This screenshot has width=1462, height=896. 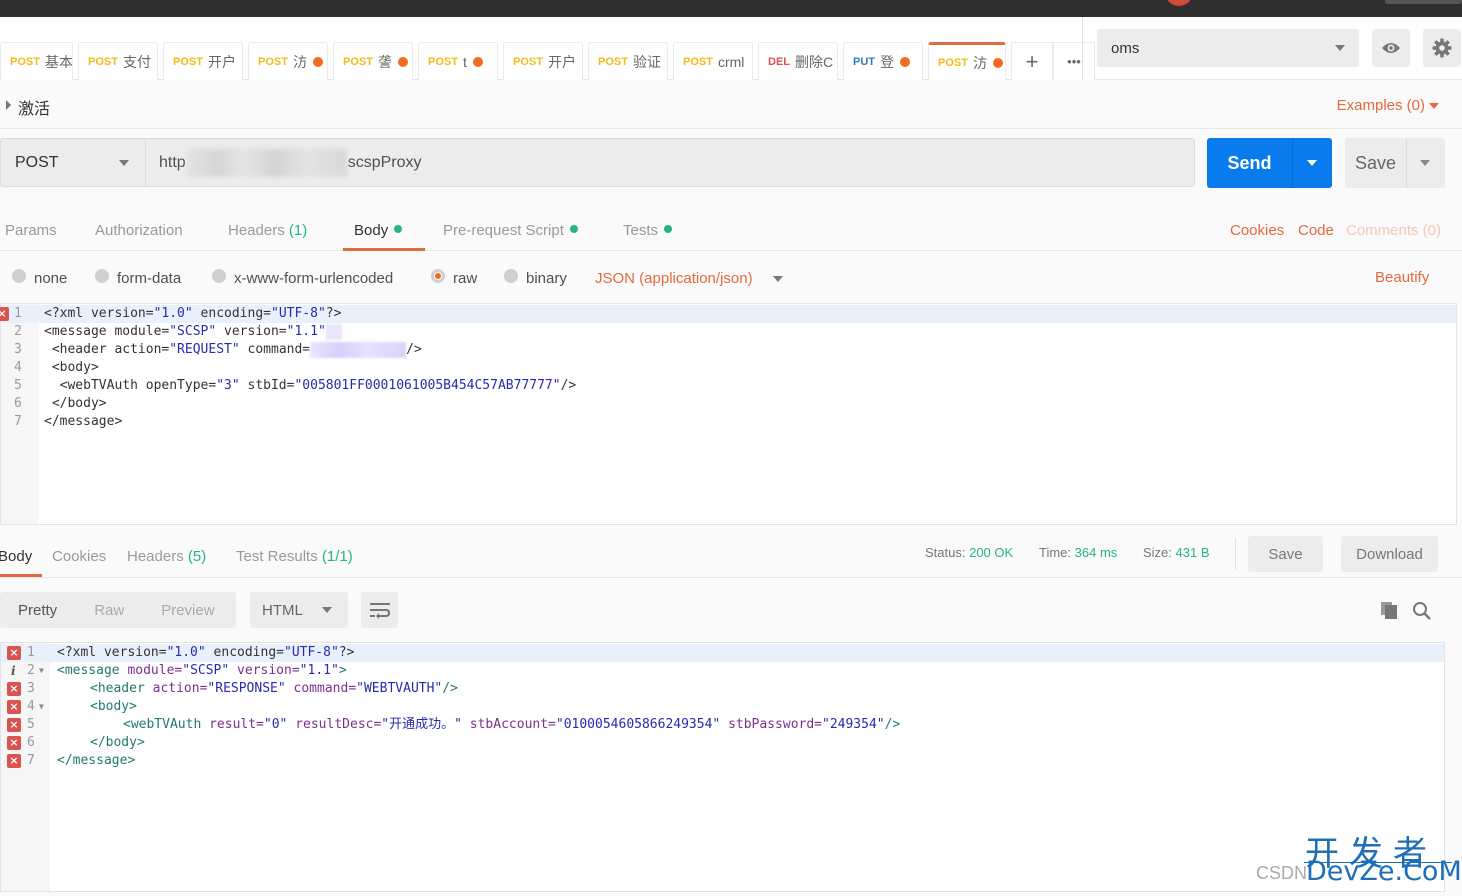 What do you see at coordinates (969, 552) in the screenshot?
I see `response-status: Status: 200 OK` at bounding box center [969, 552].